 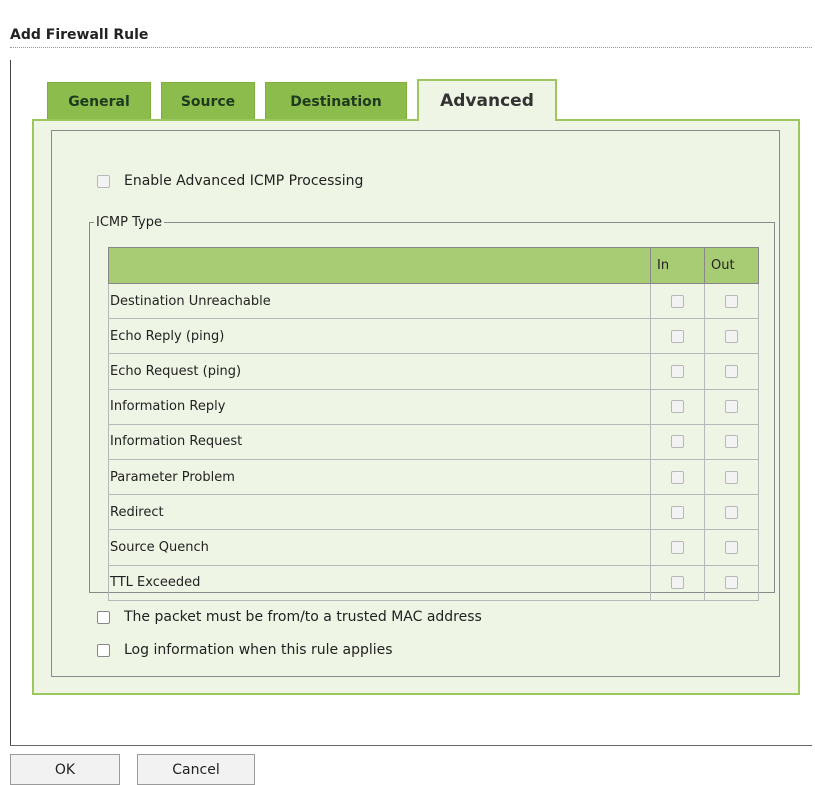 I want to click on enable-icmp-option: Enable Advanced ICMP Processing, so click(x=230, y=181).